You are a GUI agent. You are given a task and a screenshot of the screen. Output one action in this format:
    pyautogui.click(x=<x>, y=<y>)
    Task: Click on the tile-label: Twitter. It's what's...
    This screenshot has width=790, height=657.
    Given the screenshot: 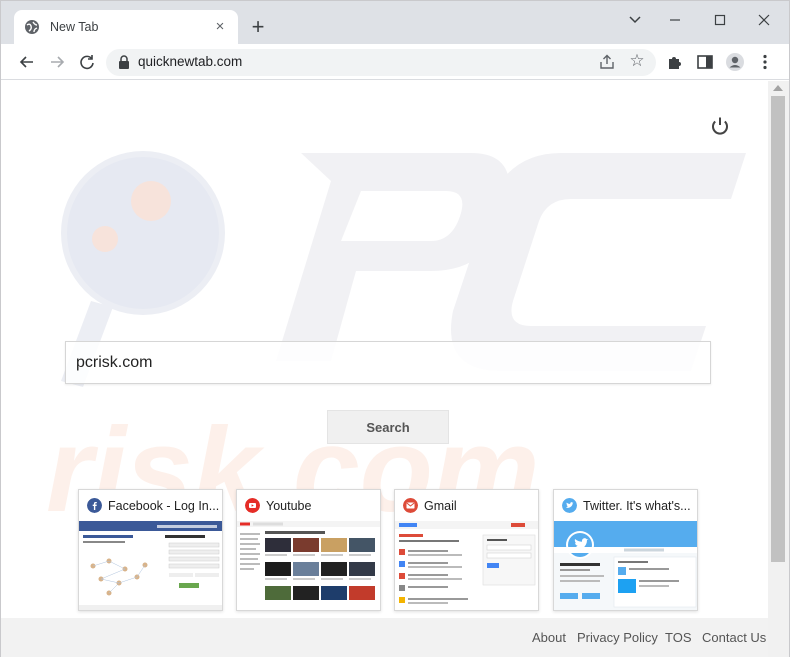 What is the action you would take?
    pyautogui.click(x=637, y=505)
    